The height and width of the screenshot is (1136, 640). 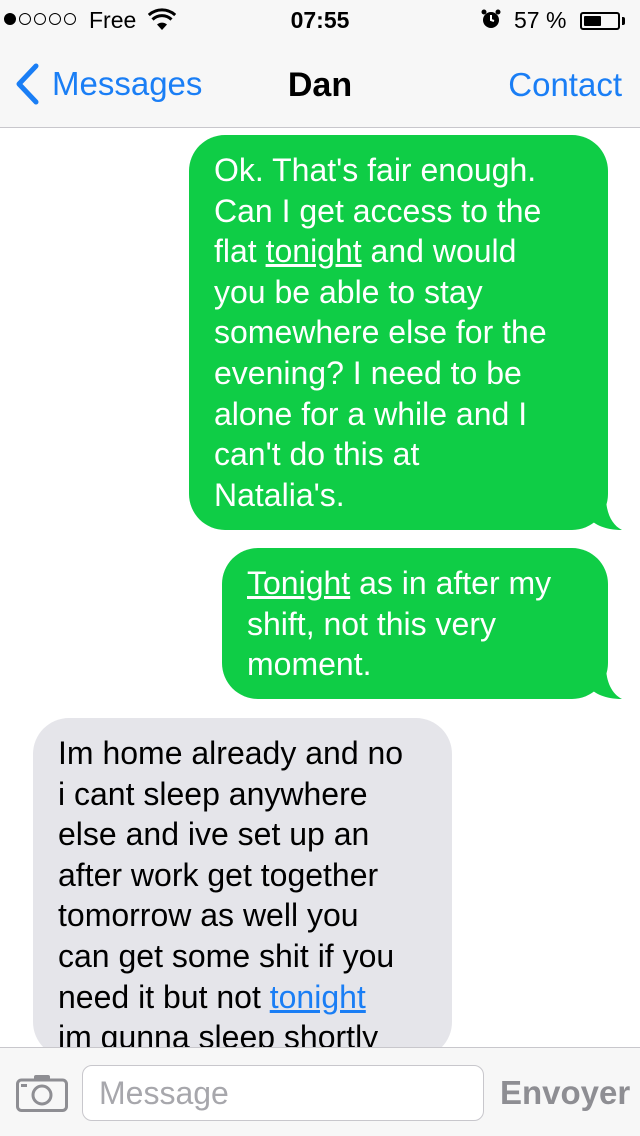 What do you see at coordinates (298, 583) in the screenshot?
I see `message-link: Tonight` at bounding box center [298, 583].